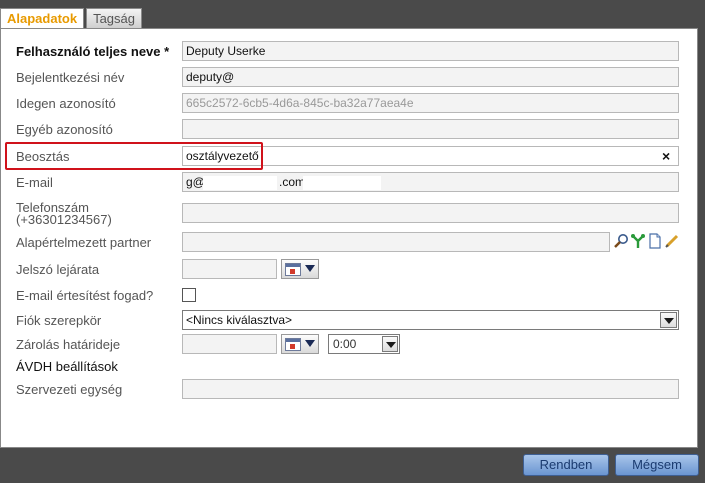 Image resolution: width=705 pixels, height=483 pixels. Describe the element at coordinates (566, 465) in the screenshot. I see `ok-button: Rendben` at that location.